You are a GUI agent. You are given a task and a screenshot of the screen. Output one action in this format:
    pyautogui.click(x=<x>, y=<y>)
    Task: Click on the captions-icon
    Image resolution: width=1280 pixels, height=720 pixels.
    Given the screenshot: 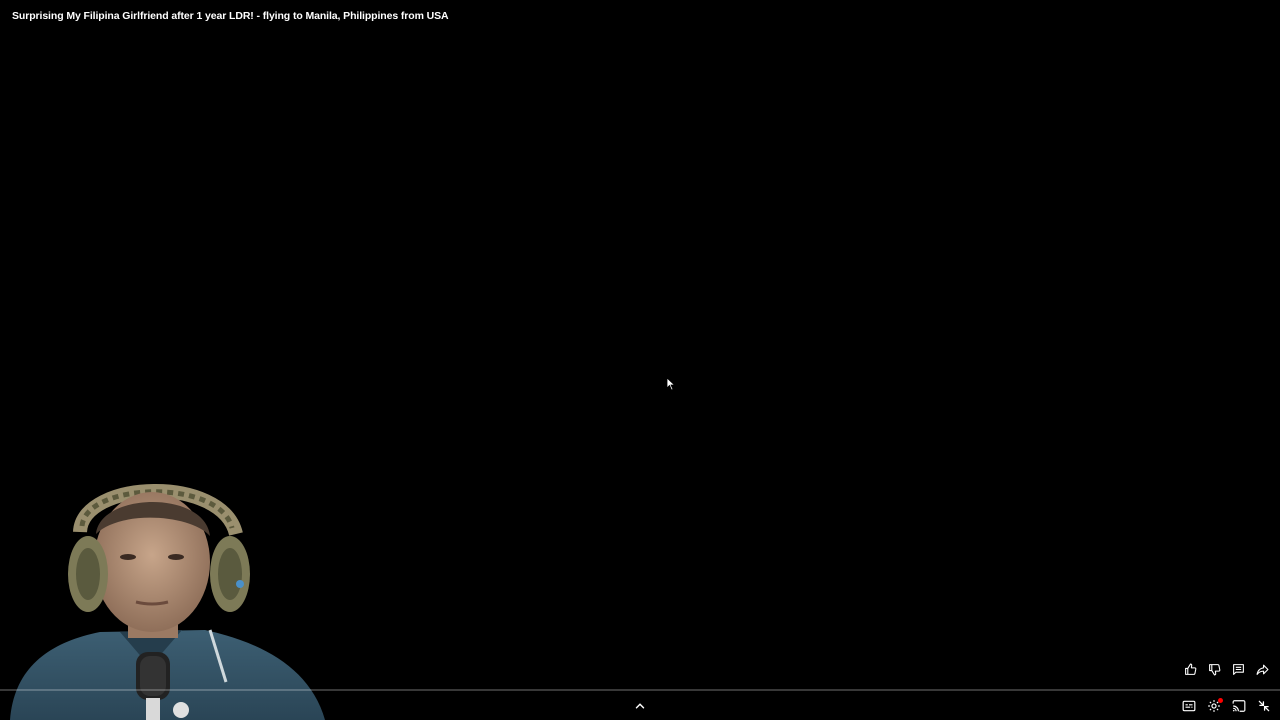 What is the action you would take?
    pyautogui.click(x=1189, y=706)
    